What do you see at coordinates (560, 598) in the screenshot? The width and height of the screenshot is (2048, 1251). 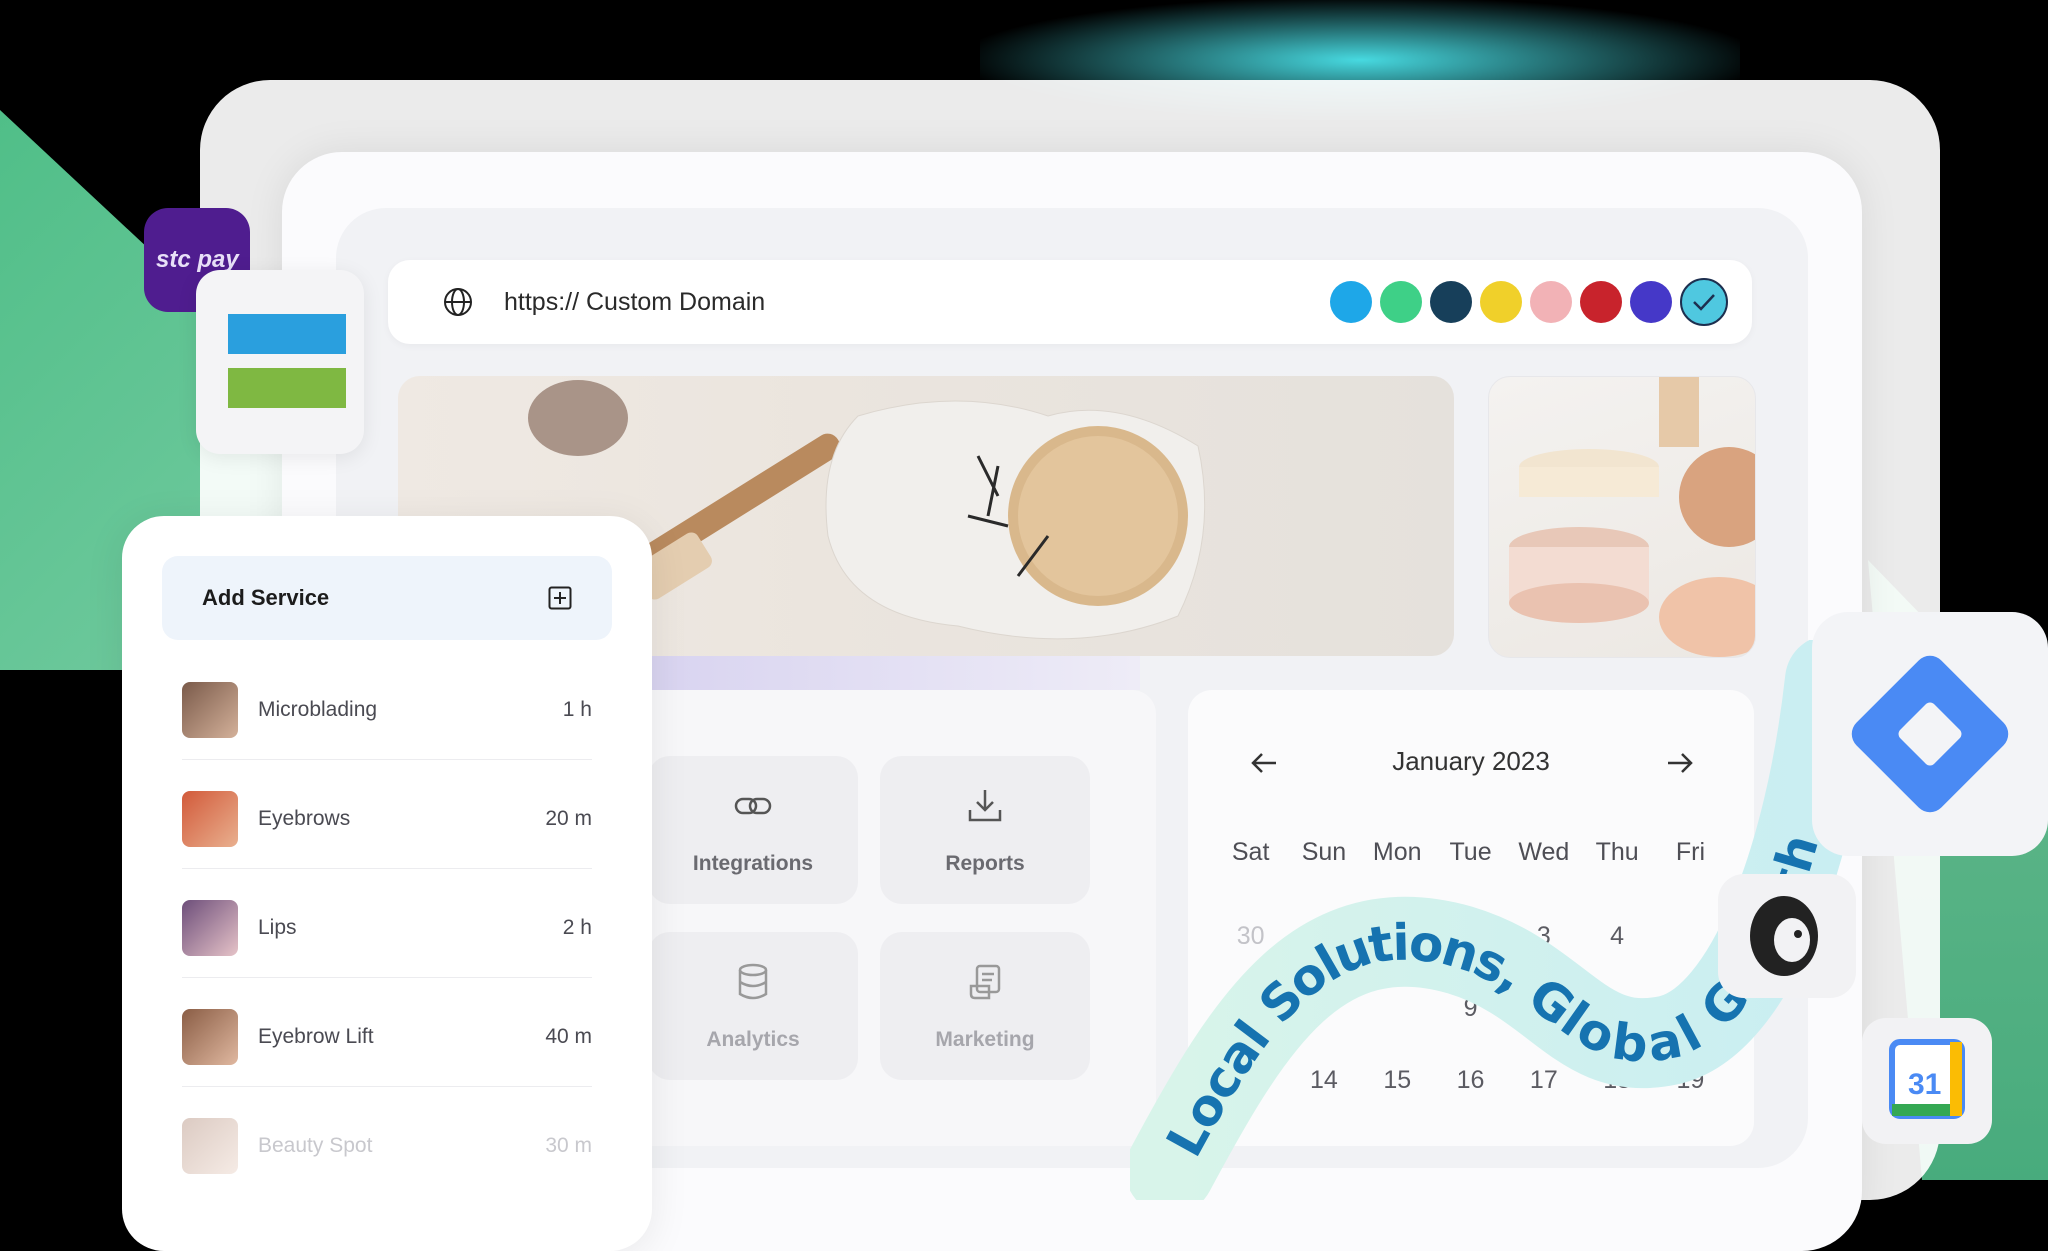 I see `add-square-icon` at bounding box center [560, 598].